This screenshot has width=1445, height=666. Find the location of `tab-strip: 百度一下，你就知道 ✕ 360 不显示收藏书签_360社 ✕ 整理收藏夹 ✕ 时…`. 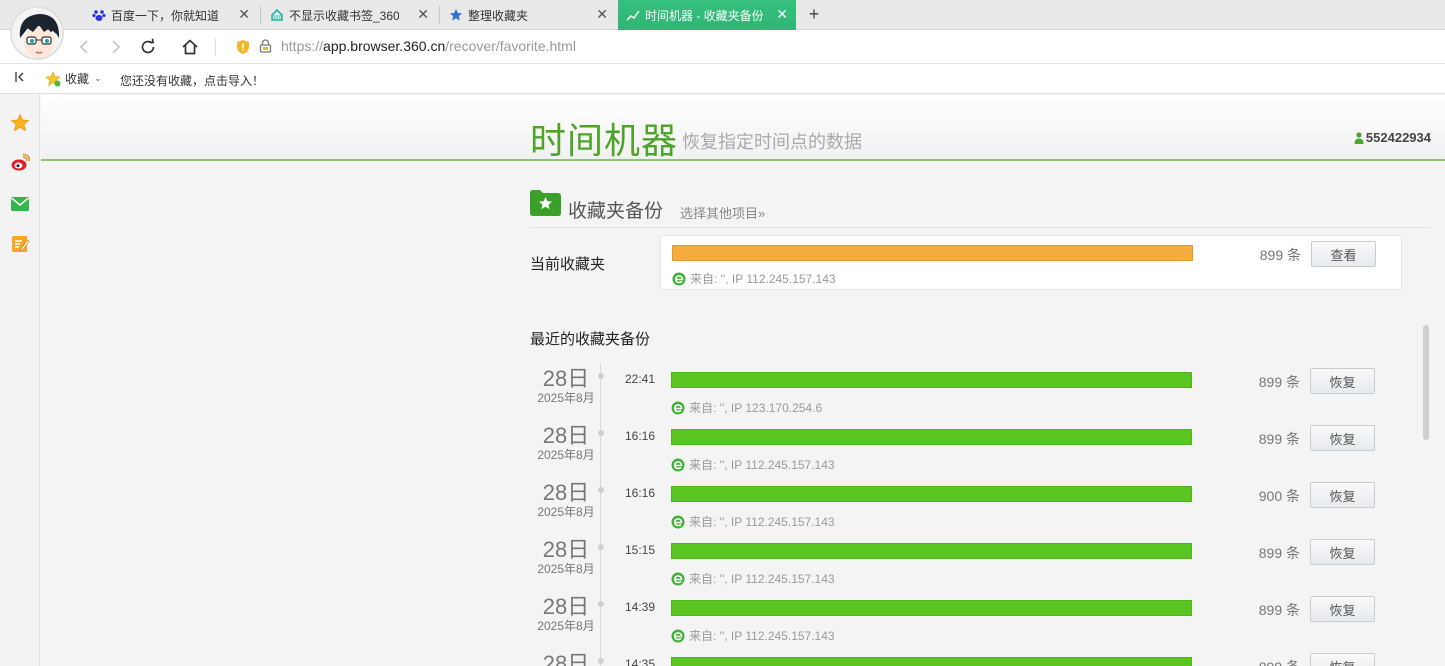

tab-strip: 百度一下，你就知道 ✕ 360 不显示收藏书签_360社 ✕ 整理收藏夹 ✕ 时… is located at coordinates (722, 15).